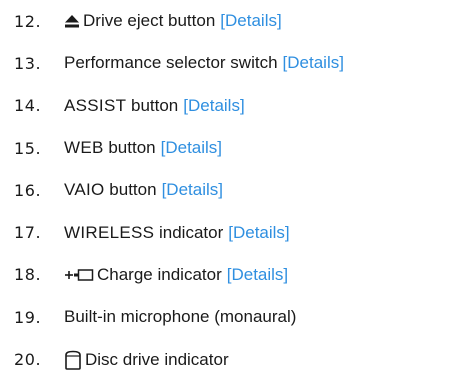 This screenshot has width=468, height=389. I want to click on list-item-16: 16. VAIO button [Details], so click(239, 190).